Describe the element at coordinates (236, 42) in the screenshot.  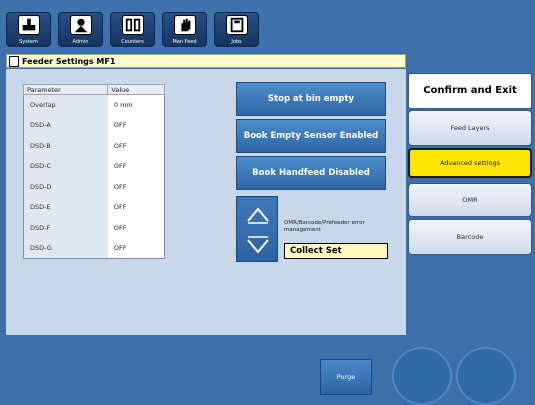
I see `jobs-label: Jobs` at that location.